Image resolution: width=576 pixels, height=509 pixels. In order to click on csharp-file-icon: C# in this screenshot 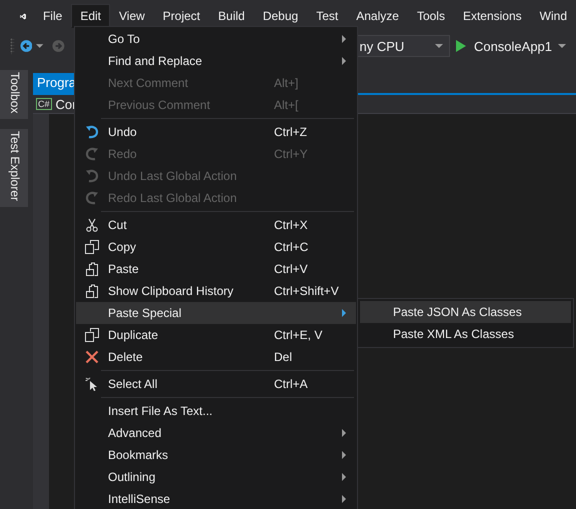, I will do `click(44, 104)`.